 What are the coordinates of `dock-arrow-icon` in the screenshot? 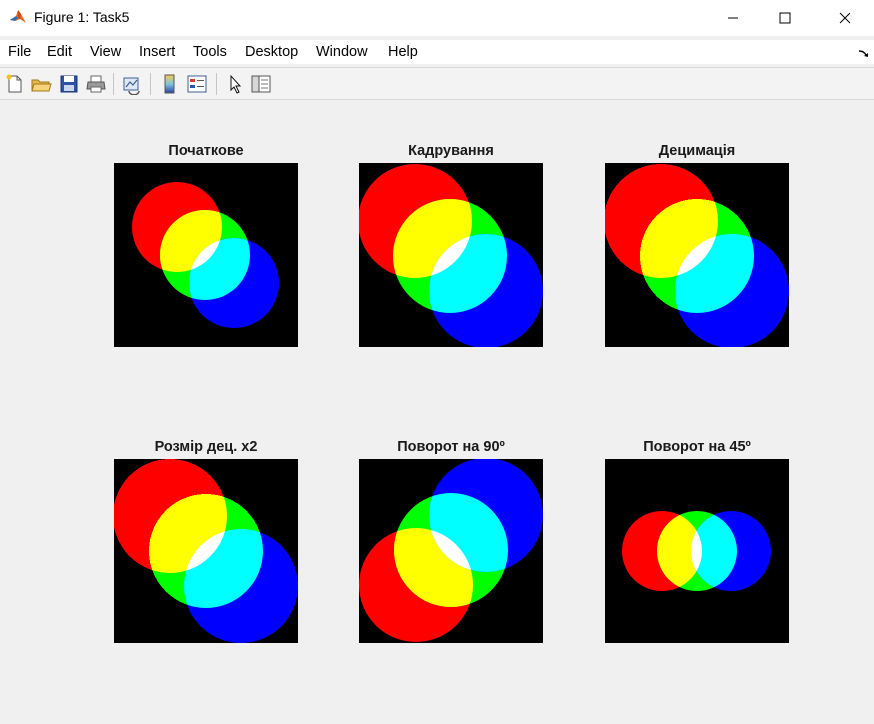 It's located at (864, 51).